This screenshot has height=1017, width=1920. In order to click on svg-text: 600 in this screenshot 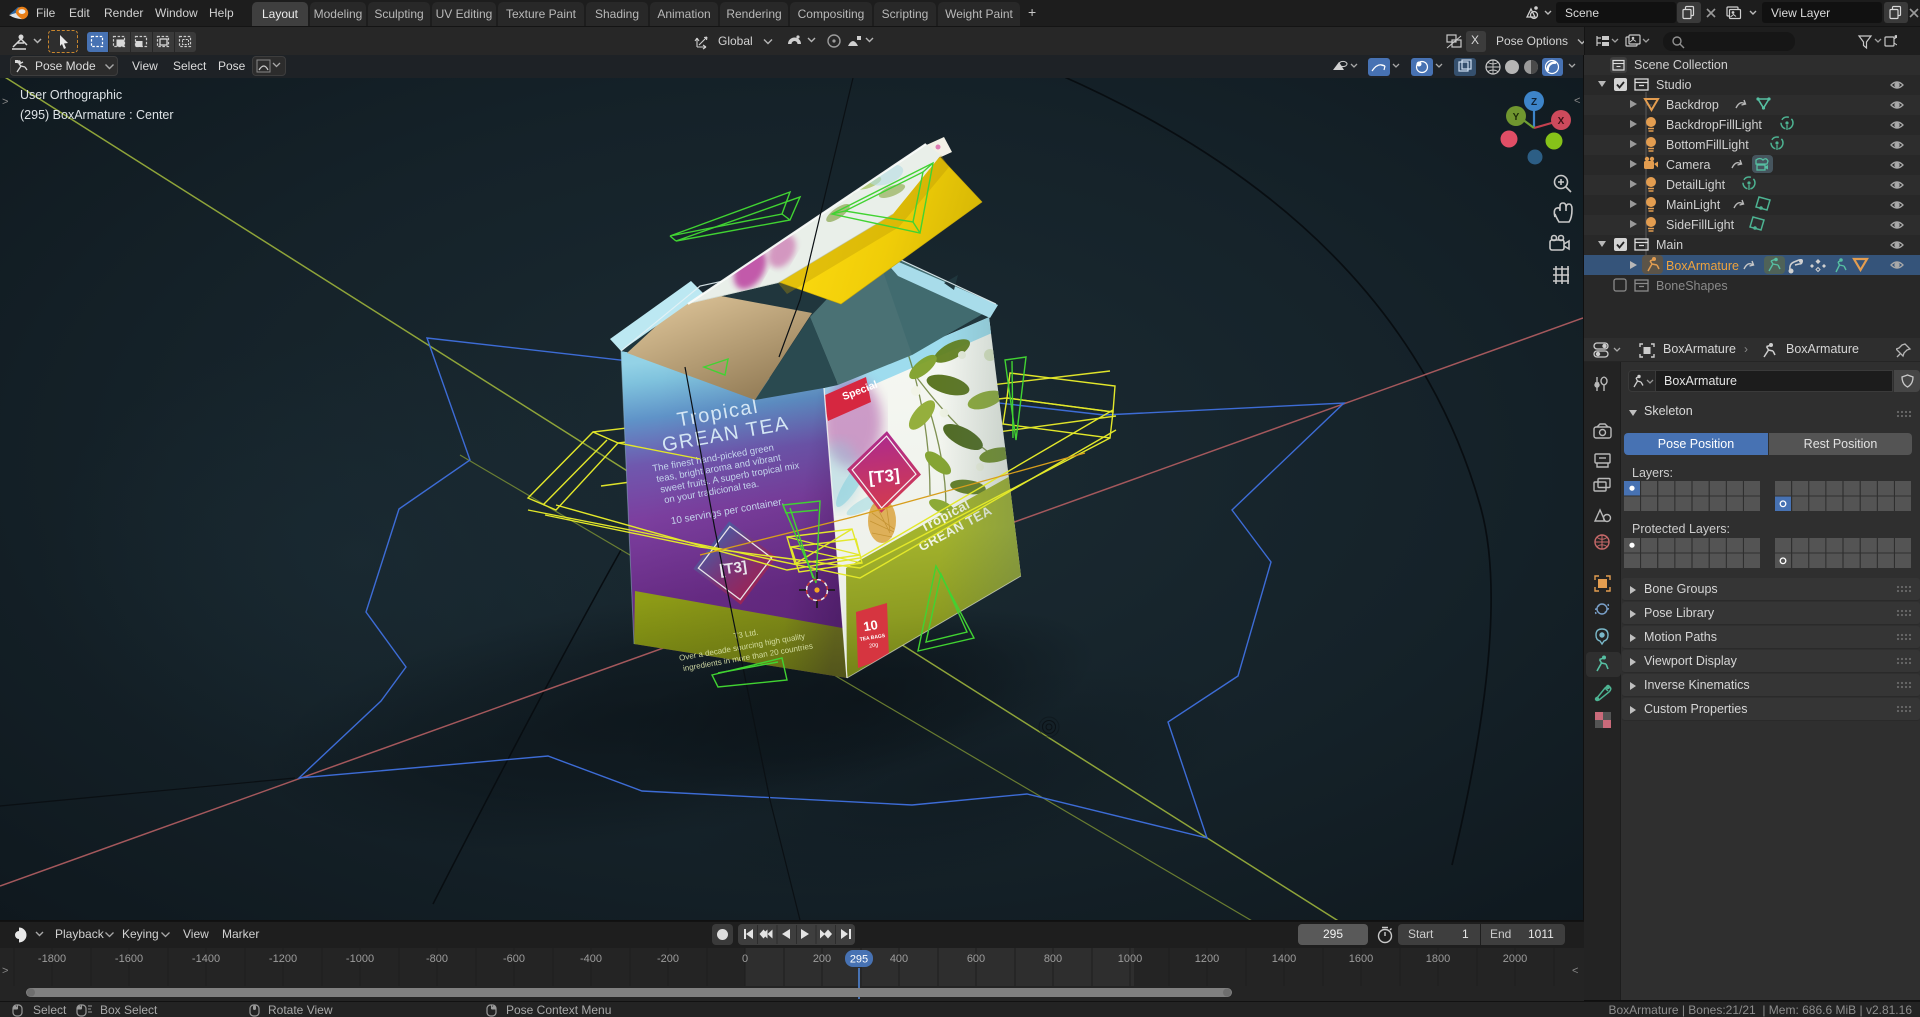, I will do `click(976, 959)`.